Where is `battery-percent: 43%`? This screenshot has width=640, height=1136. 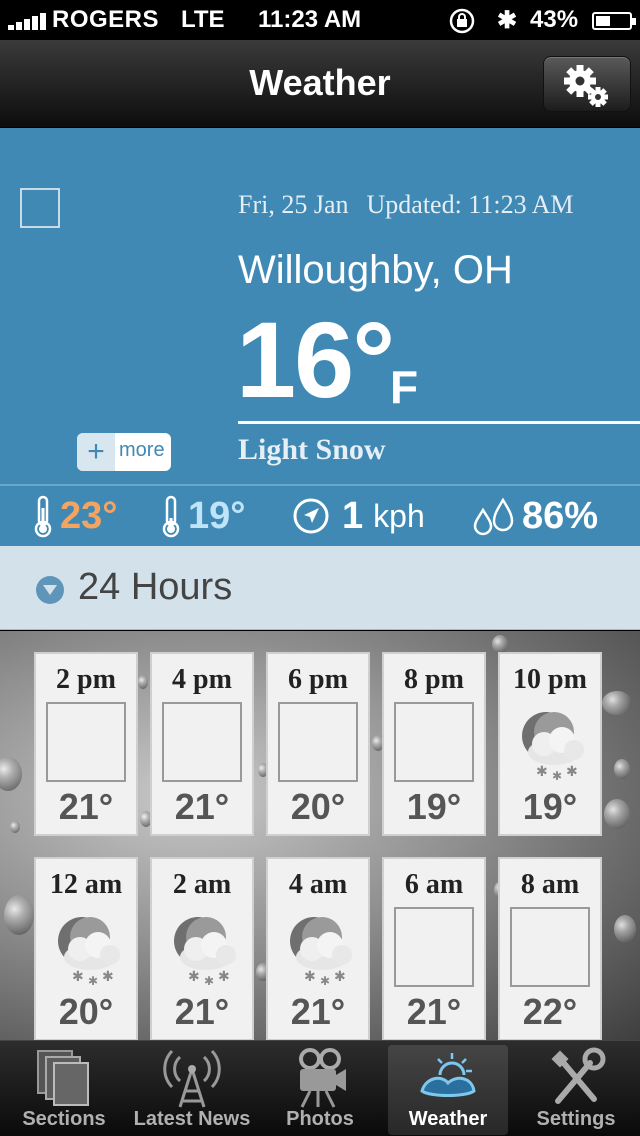 battery-percent: 43% is located at coordinates (554, 19).